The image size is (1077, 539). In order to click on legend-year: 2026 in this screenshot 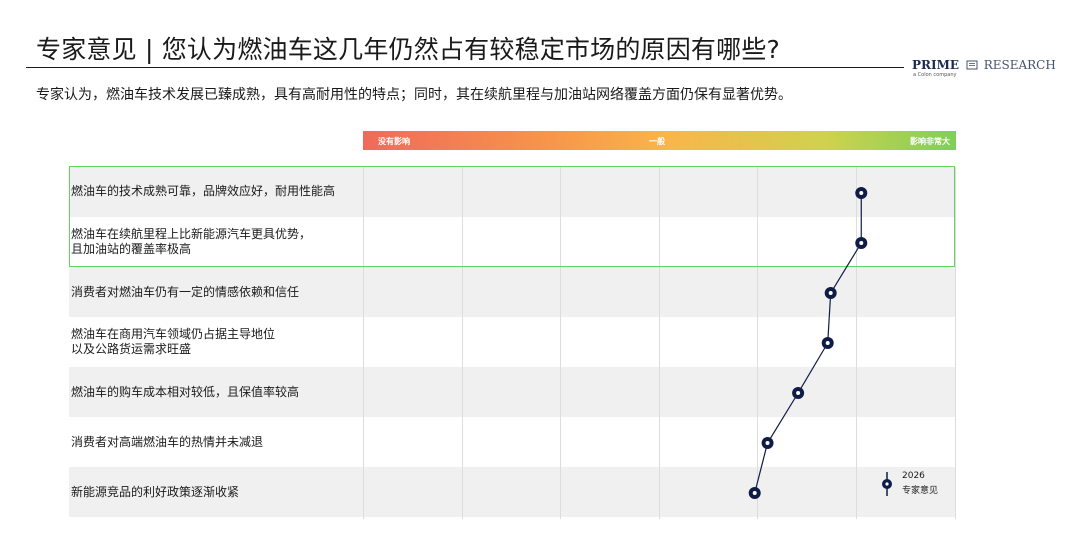, I will do `click(913, 476)`.